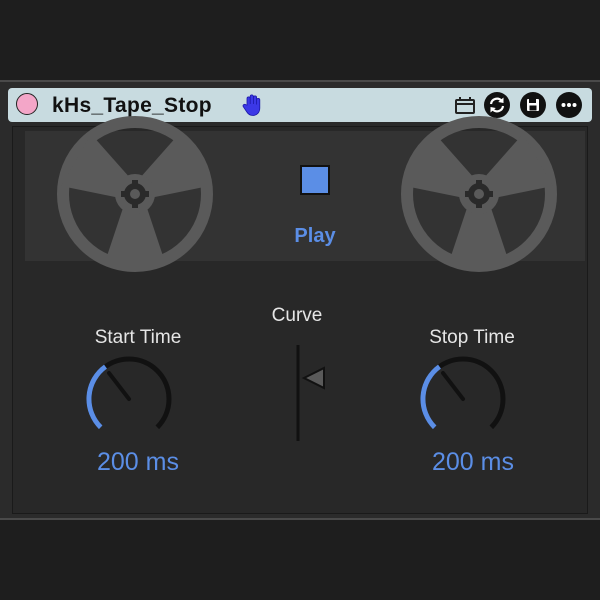 The width and height of the screenshot is (600, 600). Describe the element at coordinates (315, 236) in the screenshot. I see `play-label: Play` at that location.